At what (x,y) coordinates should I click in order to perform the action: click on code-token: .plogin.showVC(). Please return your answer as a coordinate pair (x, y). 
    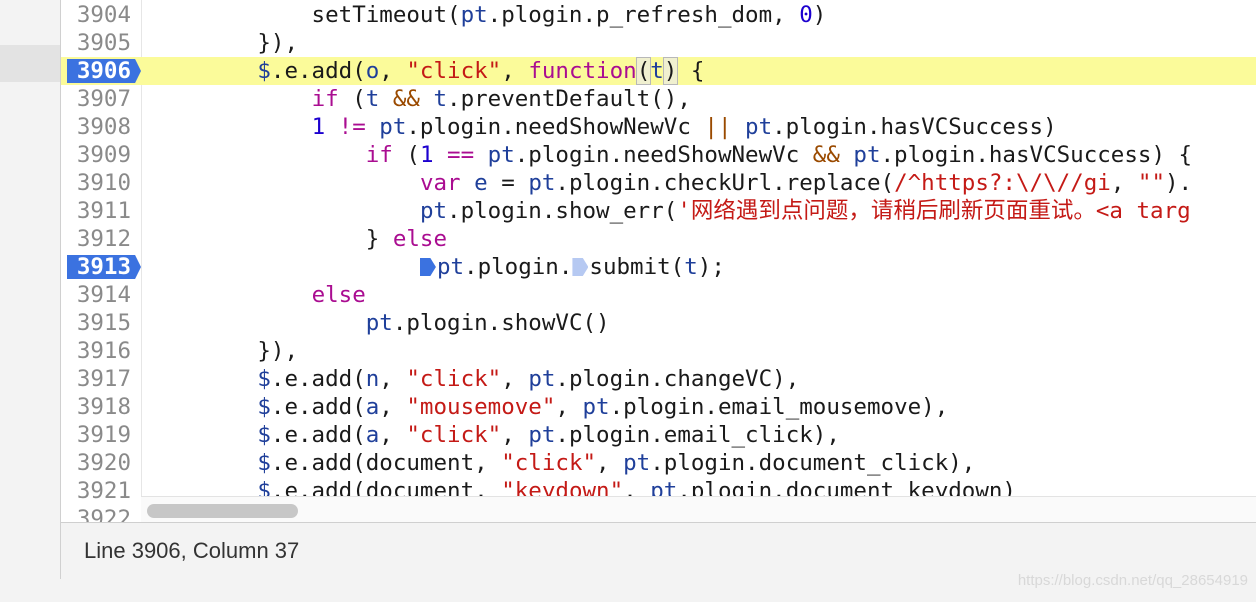
    Looking at the image, I should click on (501, 323).